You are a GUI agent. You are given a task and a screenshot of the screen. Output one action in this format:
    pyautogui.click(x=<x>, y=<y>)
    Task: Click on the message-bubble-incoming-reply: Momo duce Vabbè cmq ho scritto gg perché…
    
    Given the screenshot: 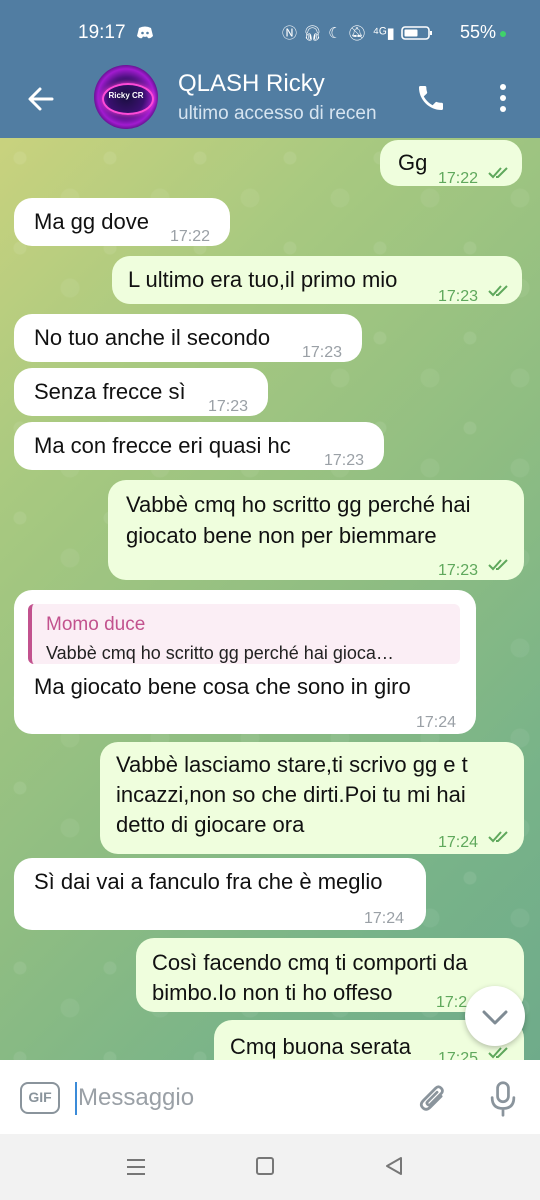 What is the action you would take?
    pyautogui.click(x=245, y=662)
    